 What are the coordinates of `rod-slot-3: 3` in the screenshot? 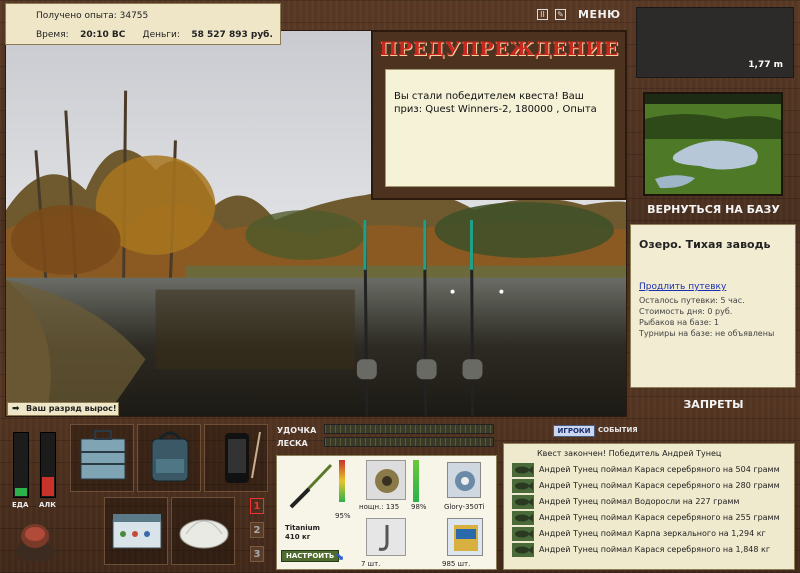 It's located at (257, 554).